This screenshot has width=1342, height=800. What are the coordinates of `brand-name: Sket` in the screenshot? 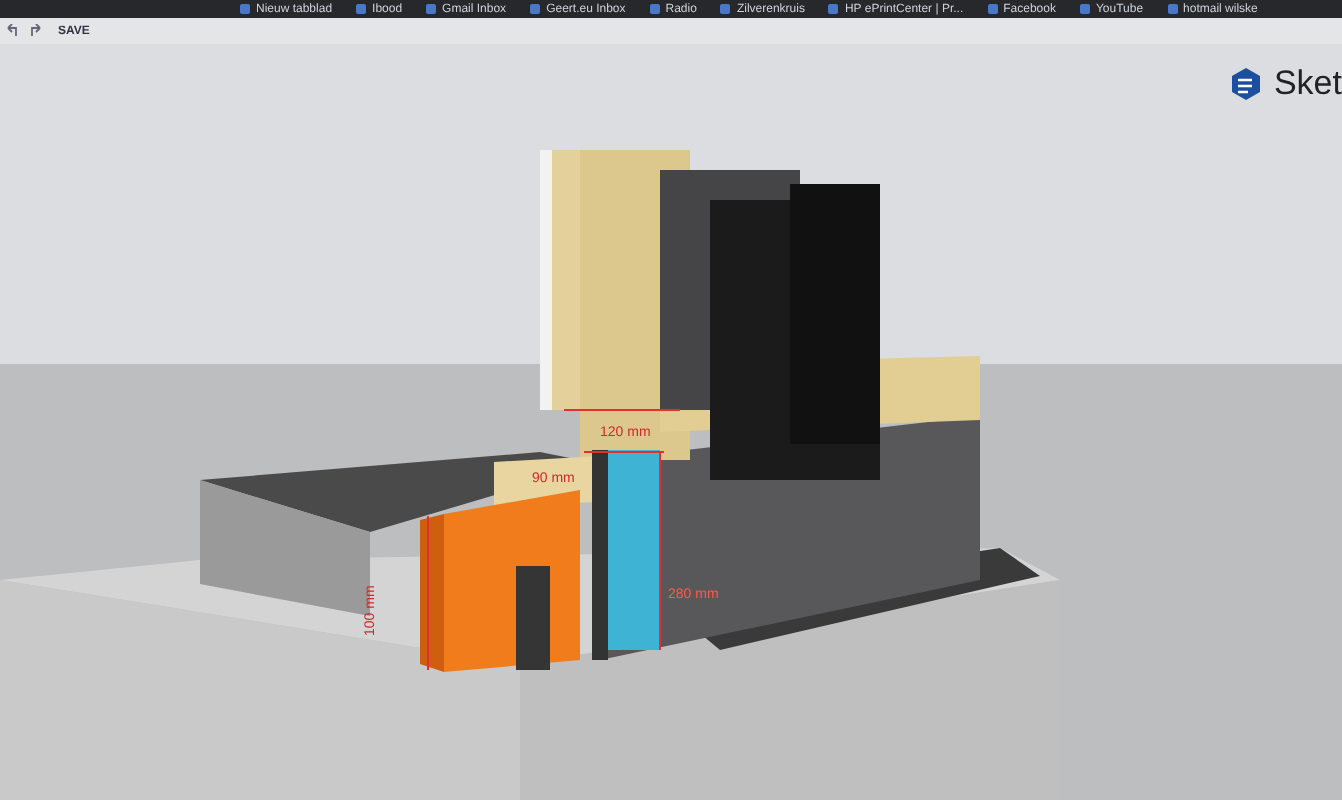 It's located at (1307, 84).